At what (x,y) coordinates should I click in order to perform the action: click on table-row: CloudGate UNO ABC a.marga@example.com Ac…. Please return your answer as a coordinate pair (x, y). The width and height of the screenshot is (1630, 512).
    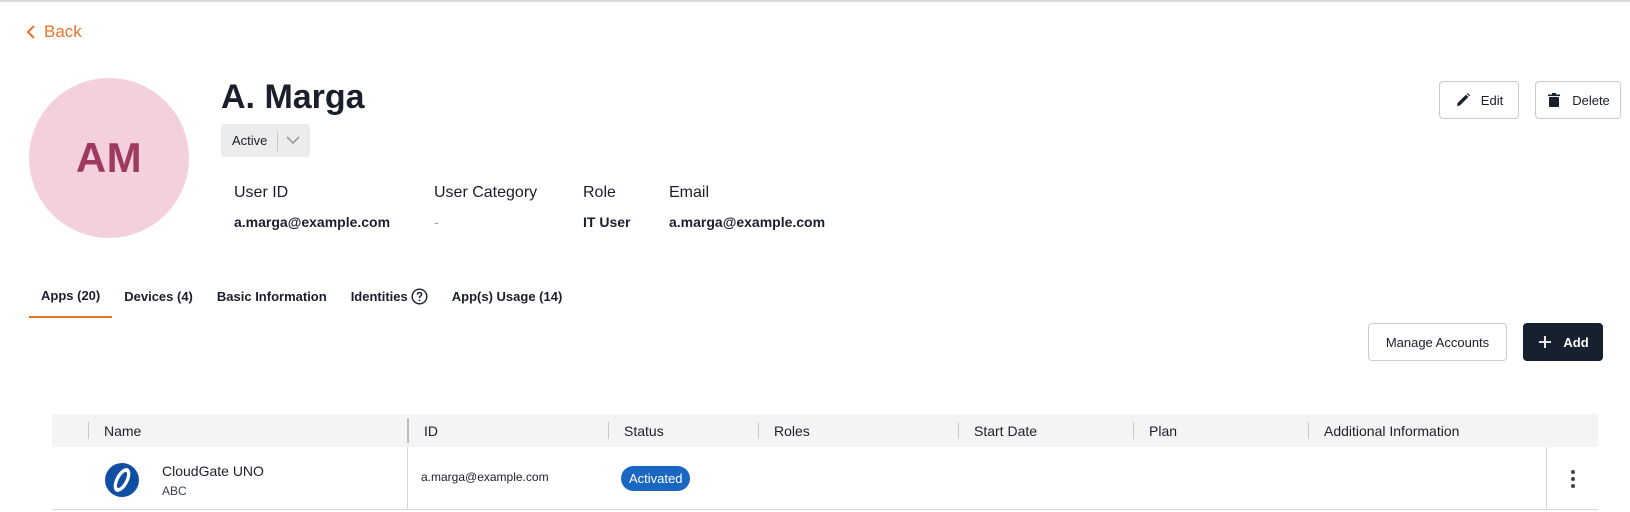
    Looking at the image, I should click on (825, 478).